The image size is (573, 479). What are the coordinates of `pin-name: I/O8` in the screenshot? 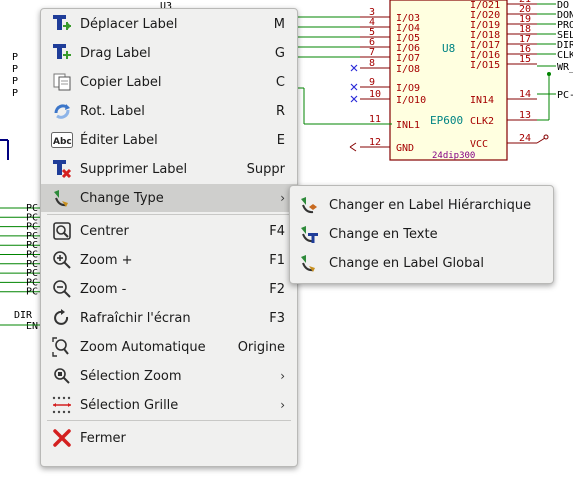 It's located at (408, 69).